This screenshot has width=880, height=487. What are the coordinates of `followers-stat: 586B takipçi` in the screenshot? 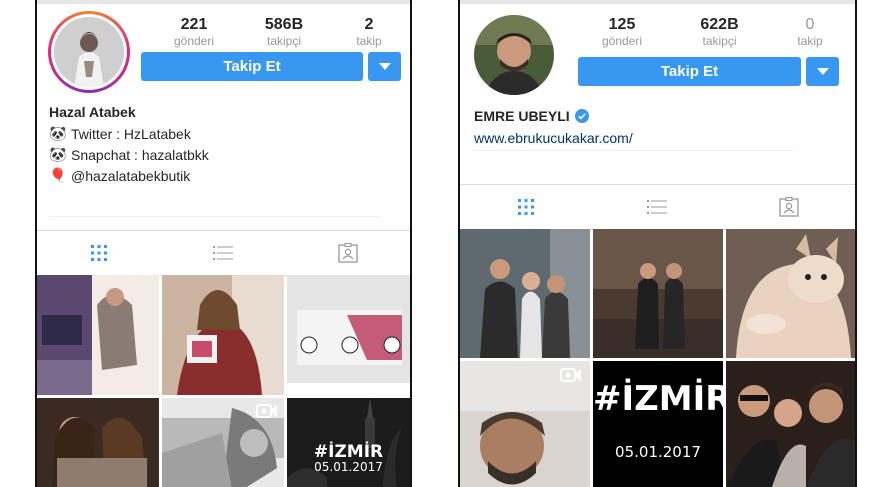 It's located at (284, 32).